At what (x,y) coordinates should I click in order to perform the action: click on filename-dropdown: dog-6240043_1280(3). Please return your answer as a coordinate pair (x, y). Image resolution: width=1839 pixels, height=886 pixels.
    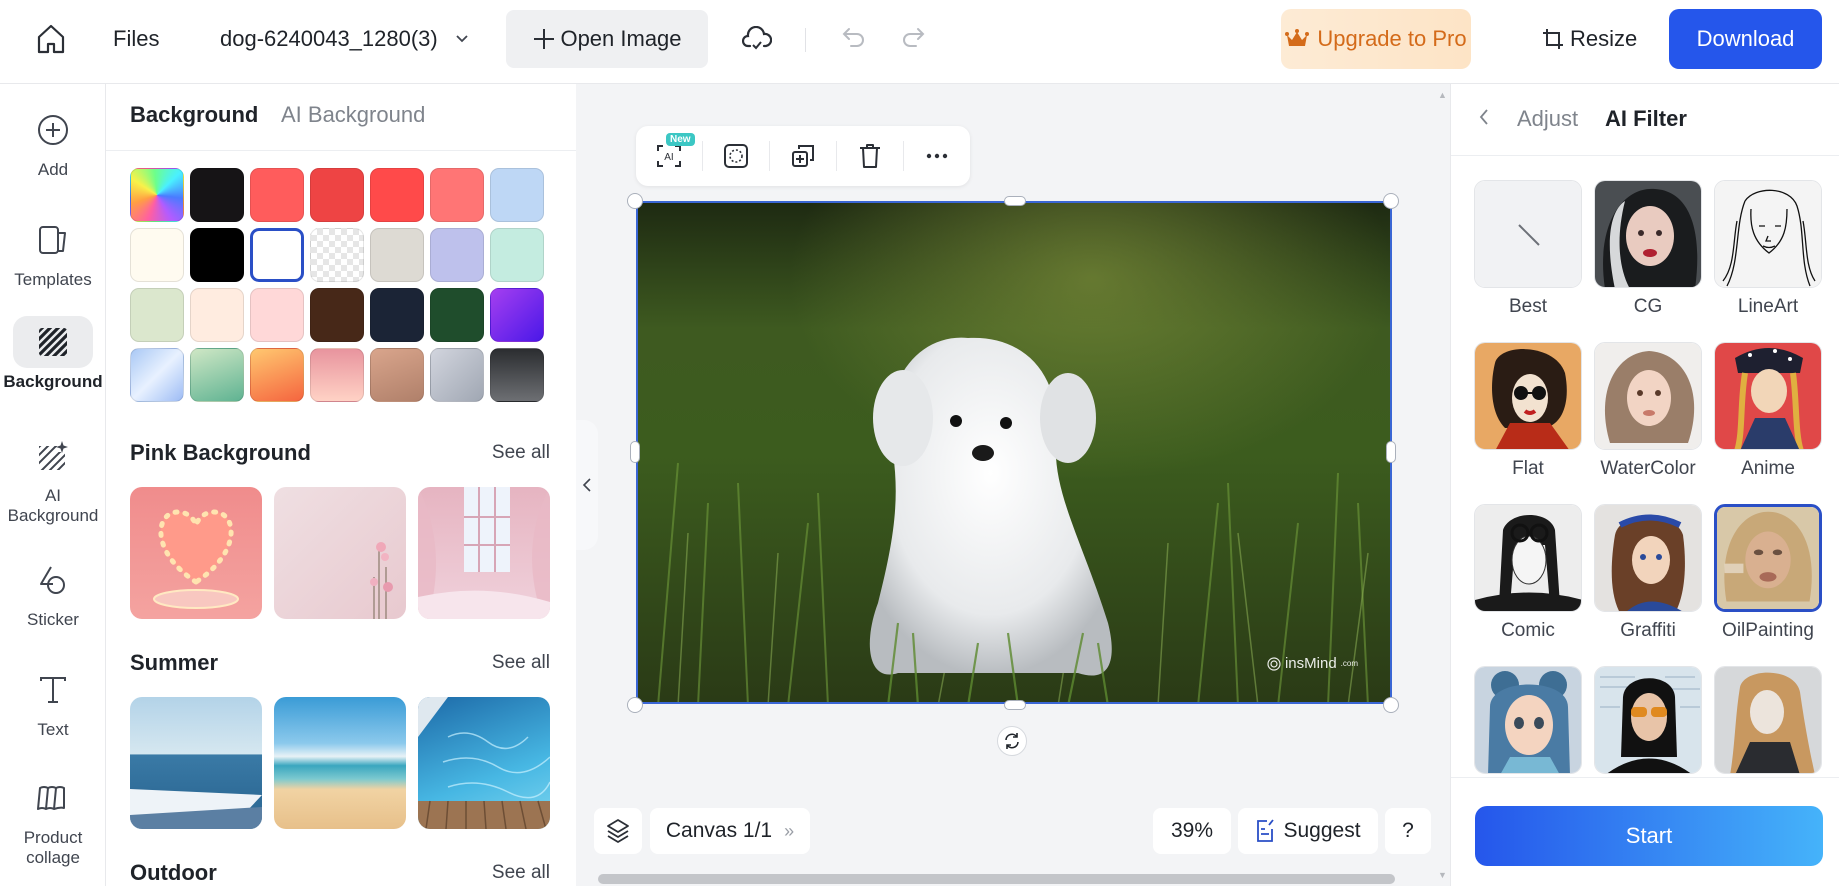
    Looking at the image, I should click on (344, 39).